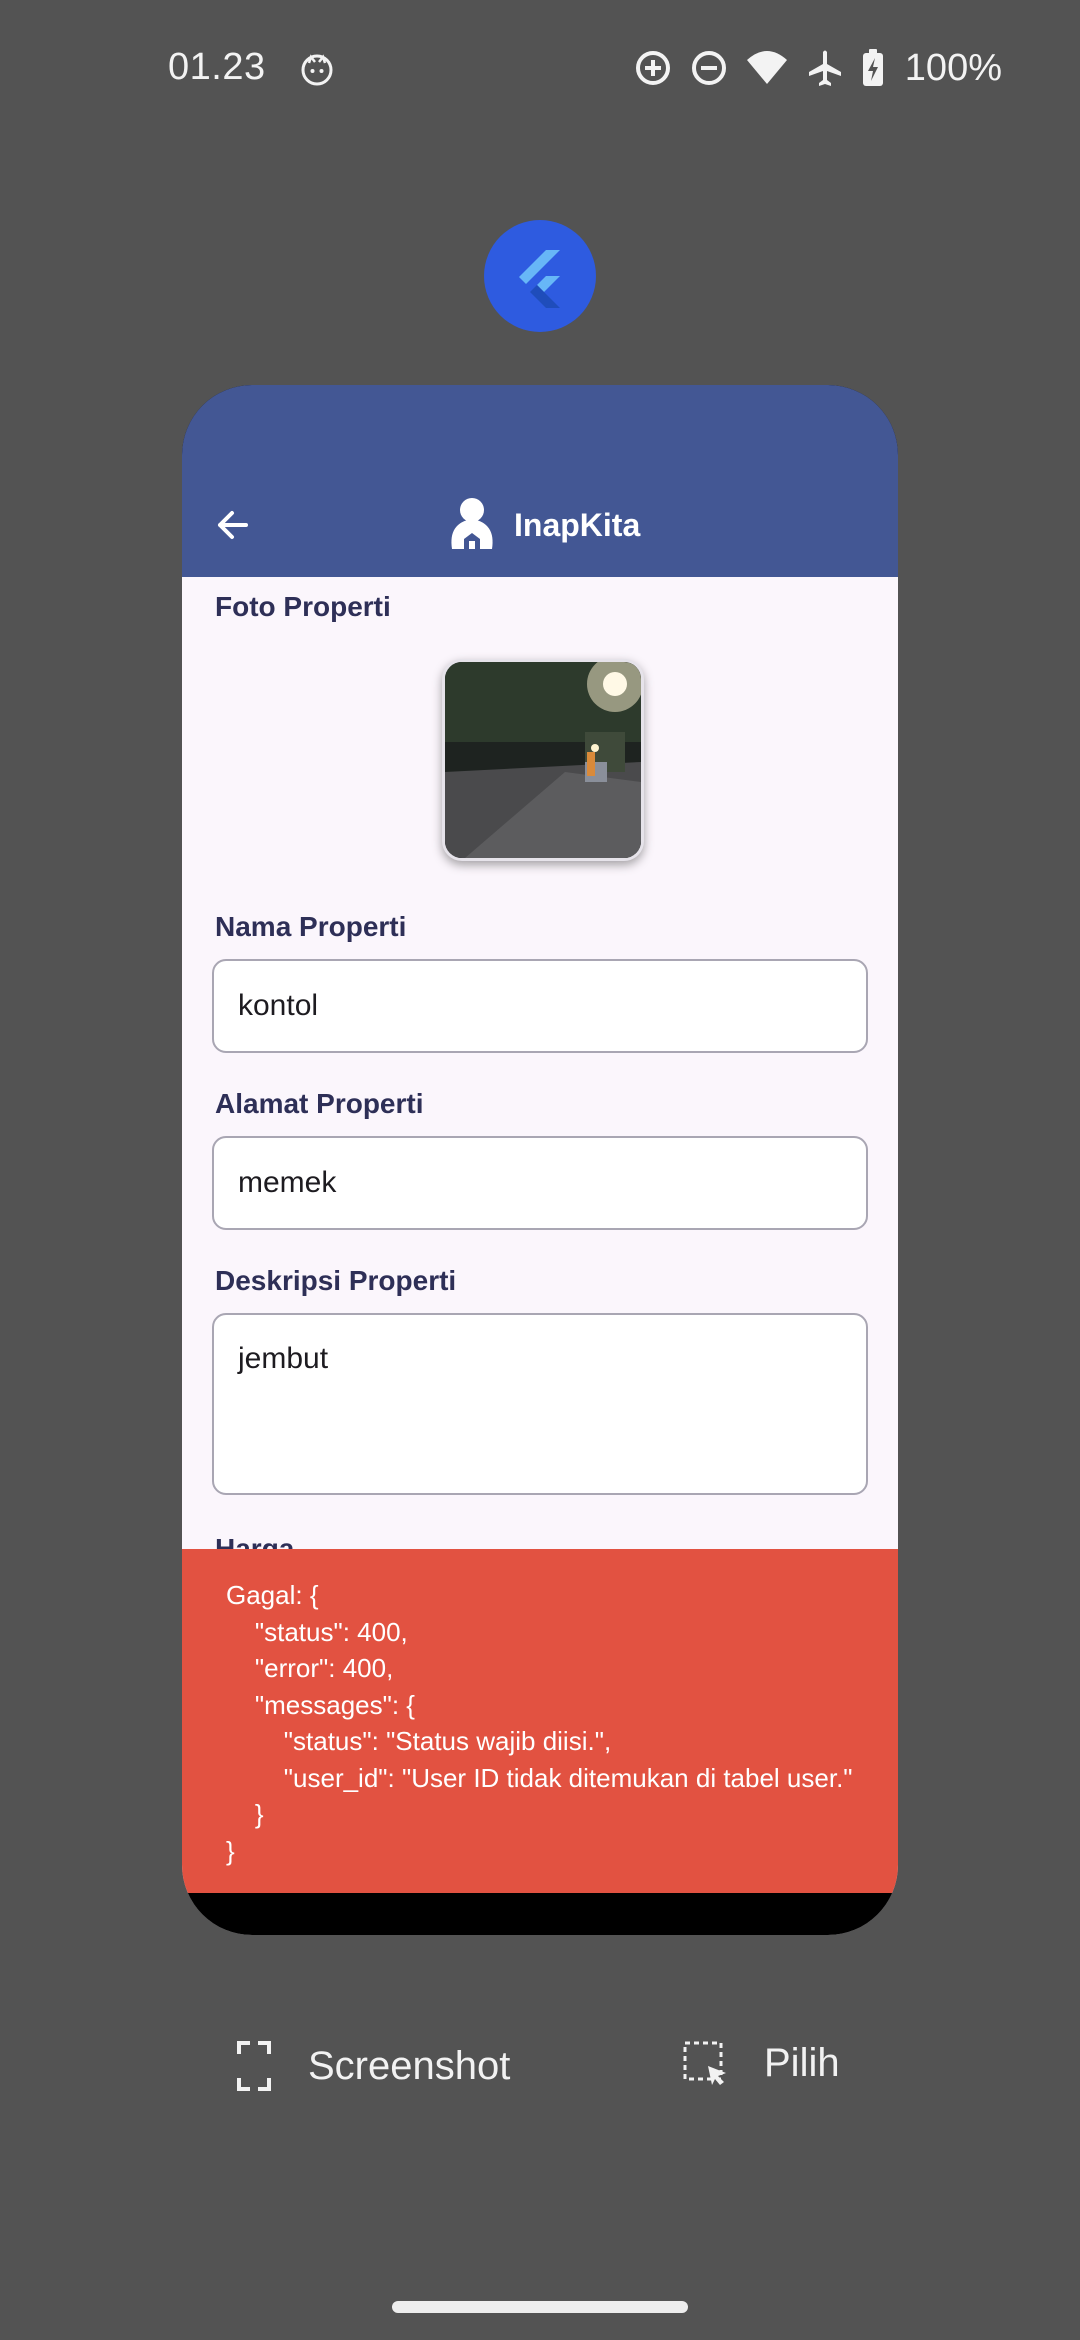 This screenshot has width=1080, height=2340. What do you see at coordinates (824, 68) in the screenshot?
I see `airplane-icon` at bounding box center [824, 68].